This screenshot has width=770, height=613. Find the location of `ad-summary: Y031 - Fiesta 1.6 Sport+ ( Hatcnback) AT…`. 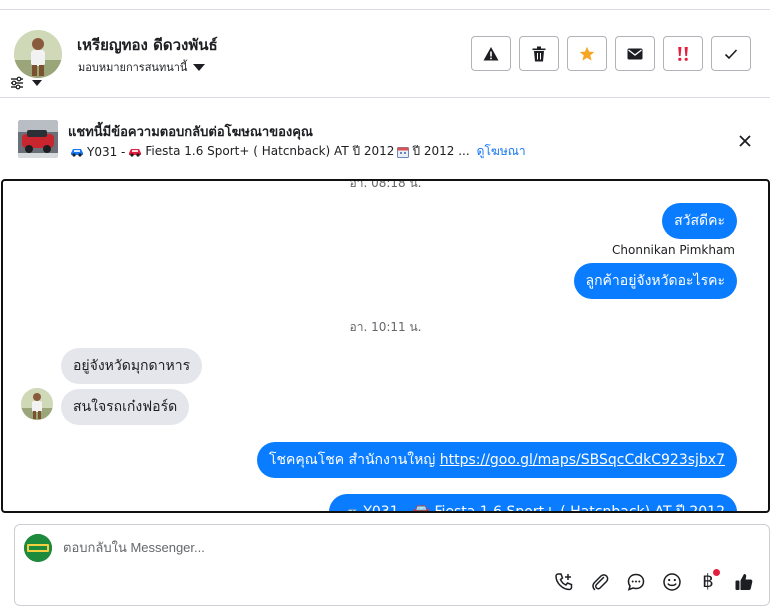

ad-summary: Y031 - Fiesta 1.6 Sport+ ( Hatcnback) AT… is located at coordinates (298, 151).